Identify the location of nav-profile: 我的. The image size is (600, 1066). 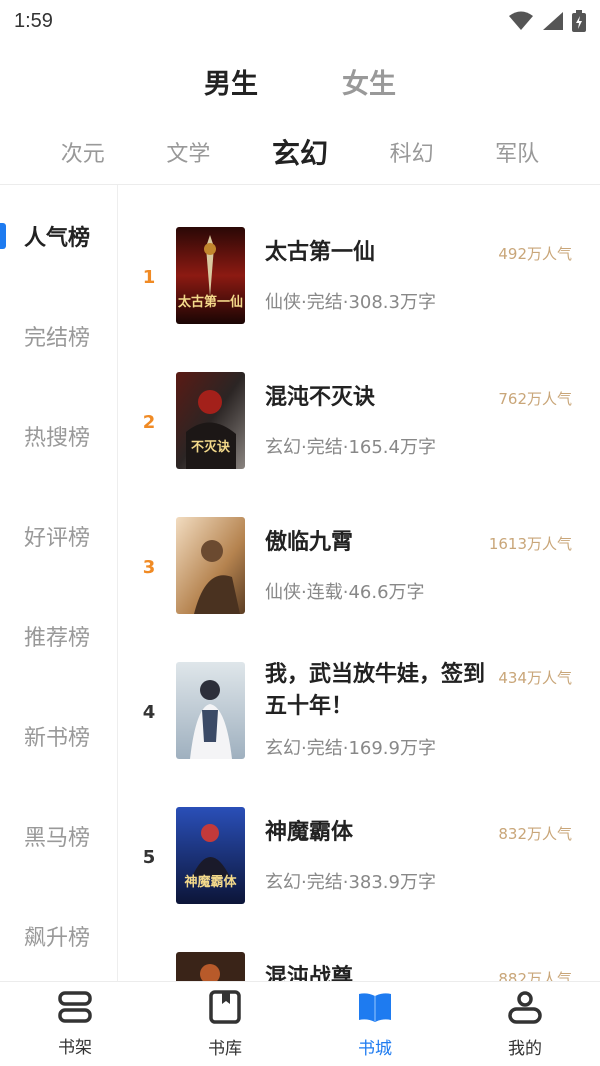
(525, 1024).